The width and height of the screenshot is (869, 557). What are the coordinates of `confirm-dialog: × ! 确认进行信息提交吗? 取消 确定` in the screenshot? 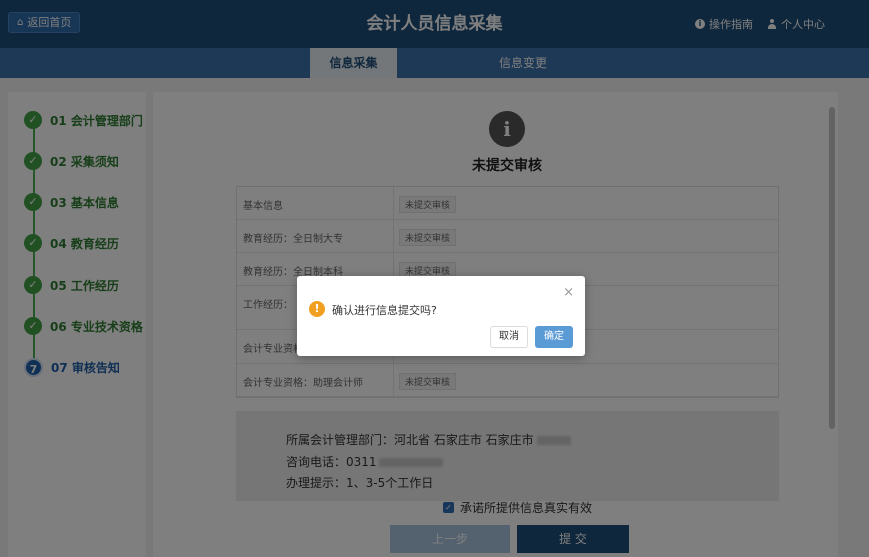 It's located at (441, 316).